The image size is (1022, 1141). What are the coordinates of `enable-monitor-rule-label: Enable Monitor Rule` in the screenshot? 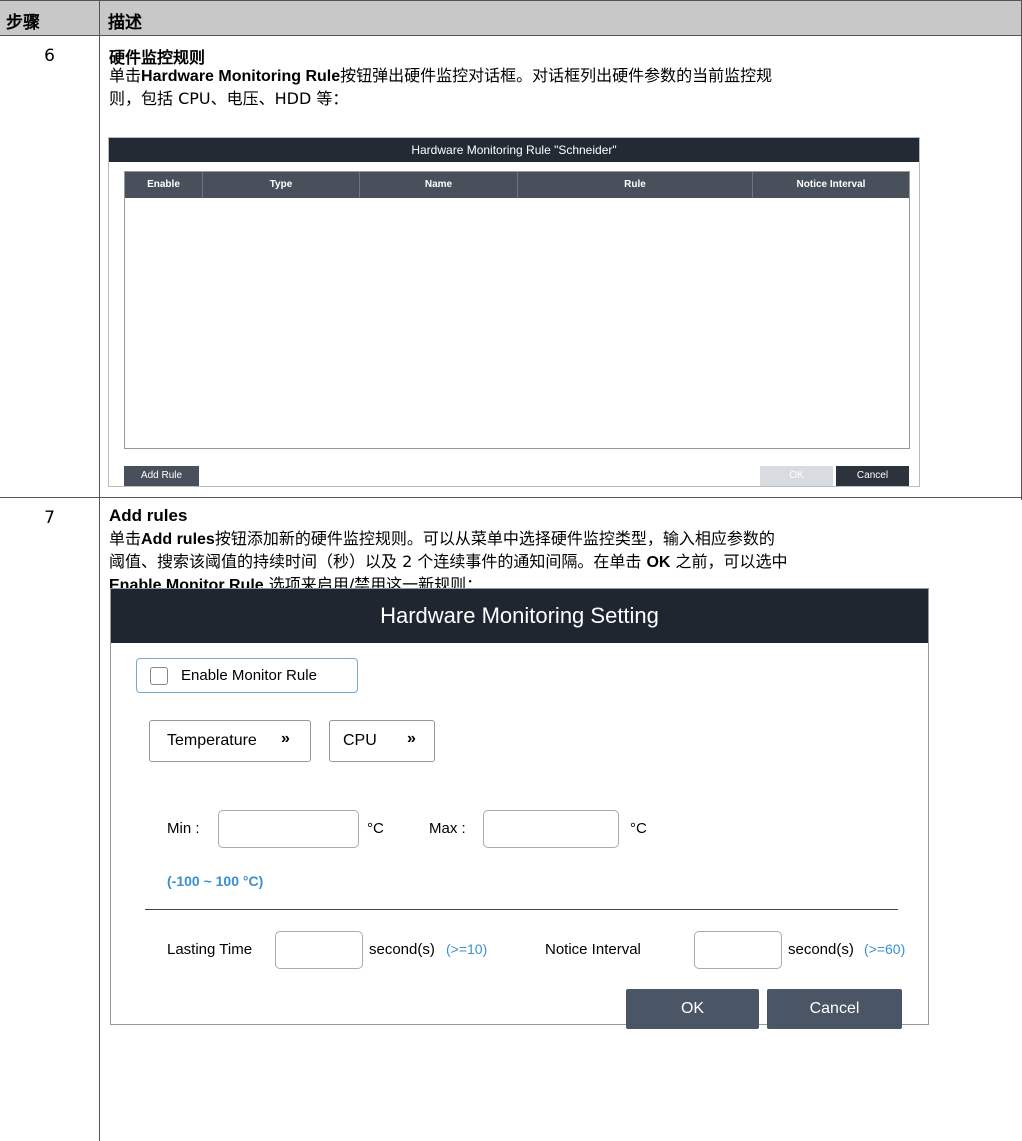 It's located at (249, 675).